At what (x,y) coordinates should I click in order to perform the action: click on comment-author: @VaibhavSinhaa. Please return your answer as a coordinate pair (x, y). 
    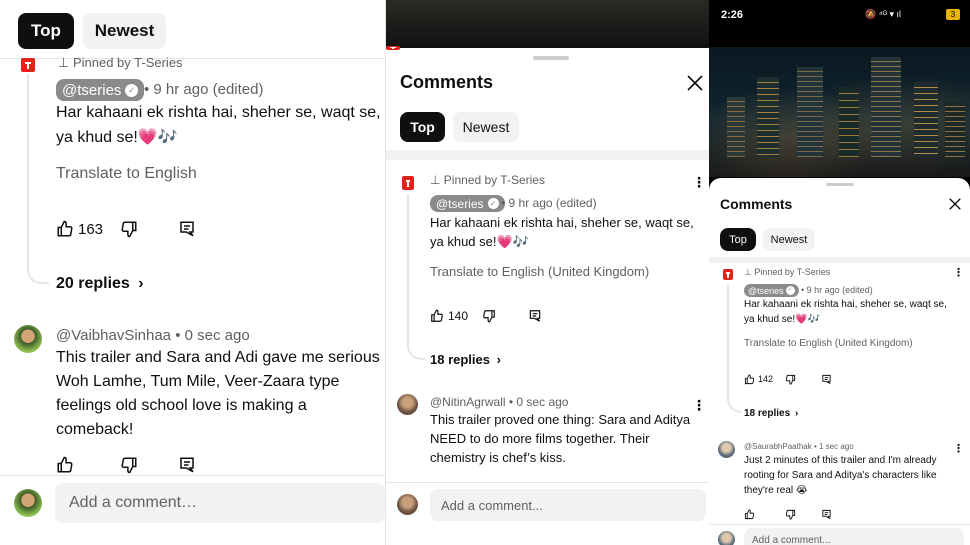
    Looking at the image, I should click on (113, 335).